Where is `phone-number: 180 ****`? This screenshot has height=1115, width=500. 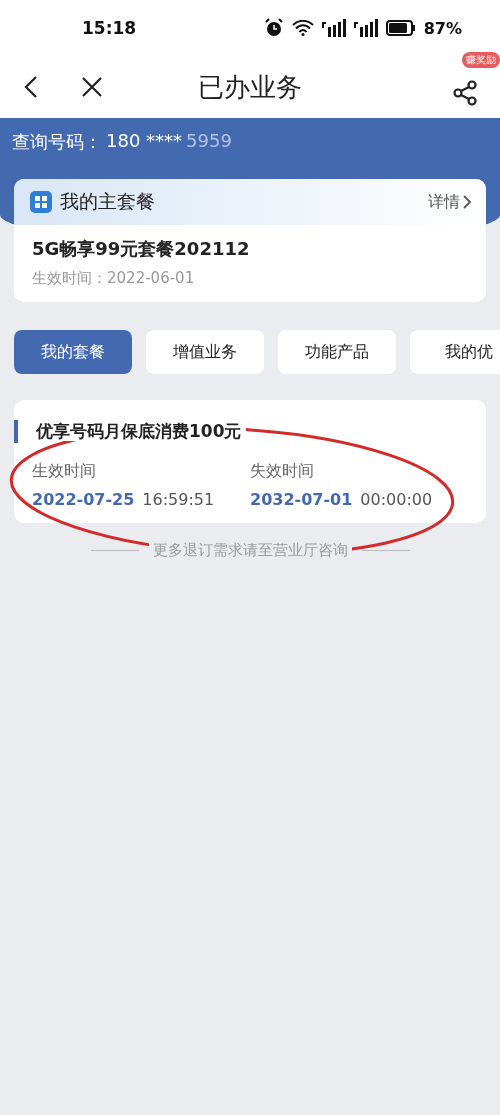
phone-number: 180 **** is located at coordinates (144, 141).